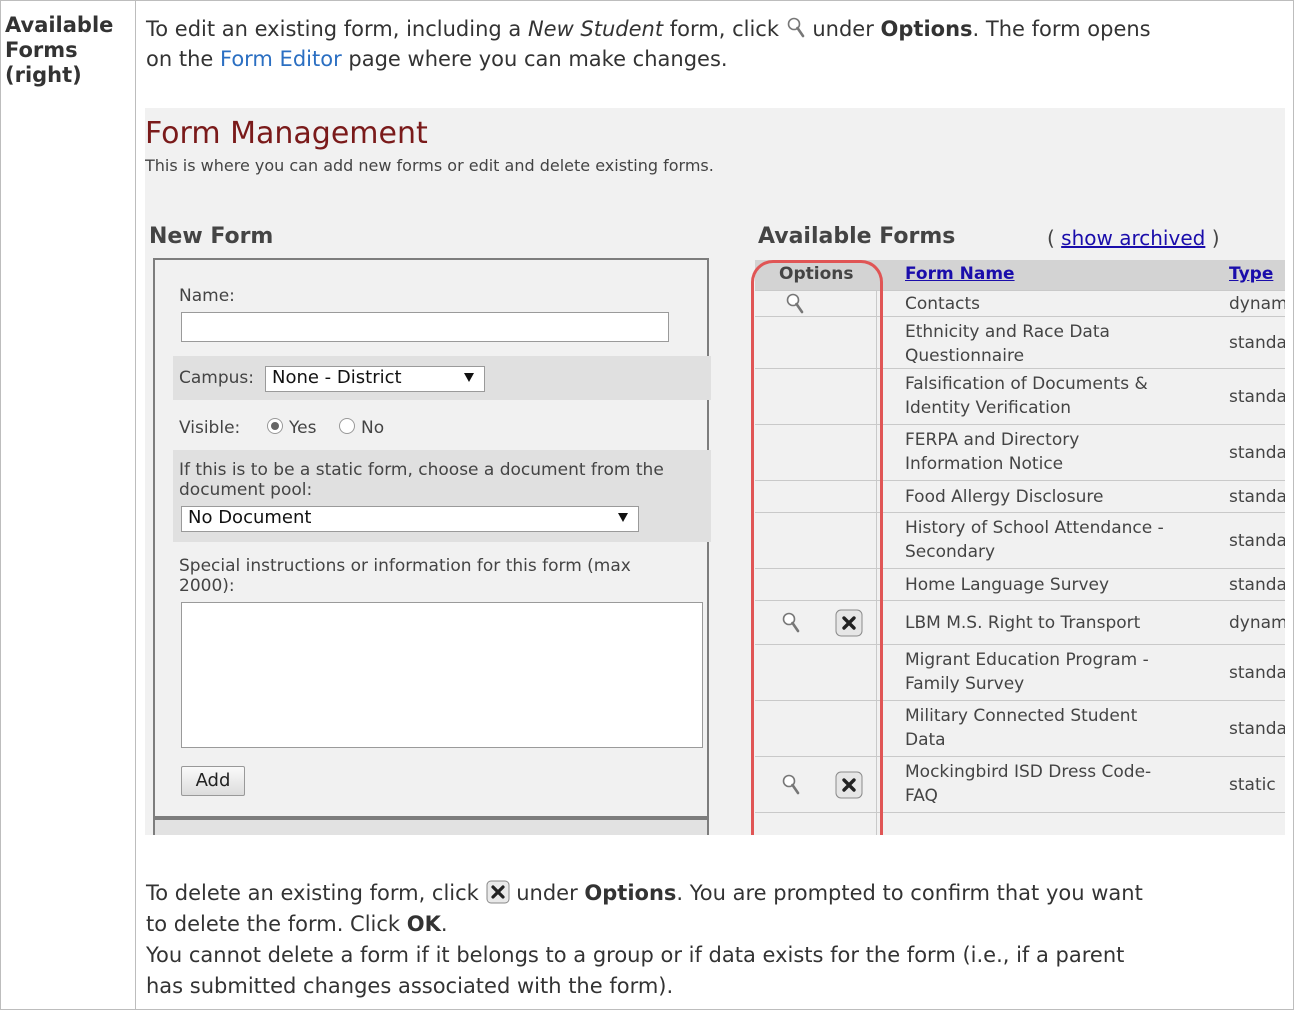 This screenshot has height=1010, width=1295. I want to click on form-name-line: Food Allergy Disclosure, so click(1004, 497).